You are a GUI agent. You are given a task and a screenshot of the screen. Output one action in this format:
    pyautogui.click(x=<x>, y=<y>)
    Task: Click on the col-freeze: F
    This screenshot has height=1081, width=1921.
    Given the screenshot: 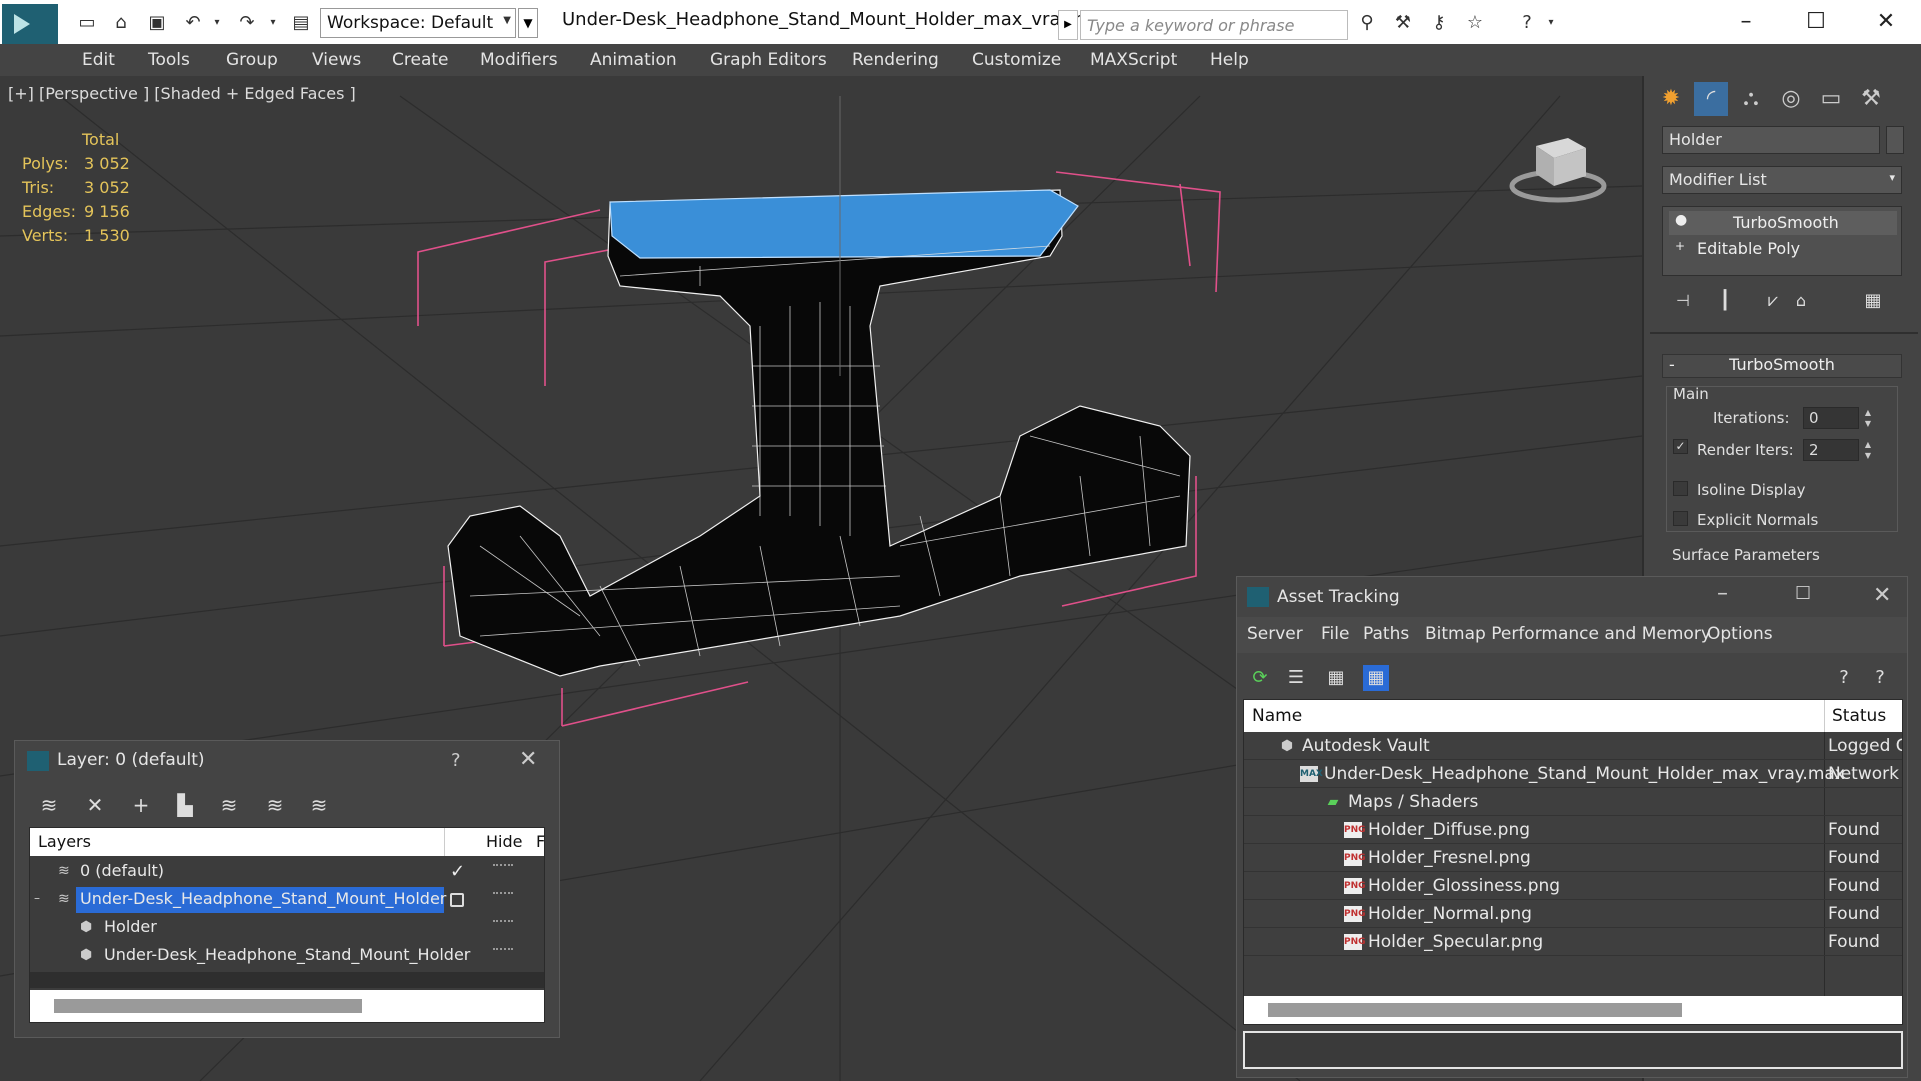 What is the action you would take?
    pyautogui.click(x=540, y=841)
    